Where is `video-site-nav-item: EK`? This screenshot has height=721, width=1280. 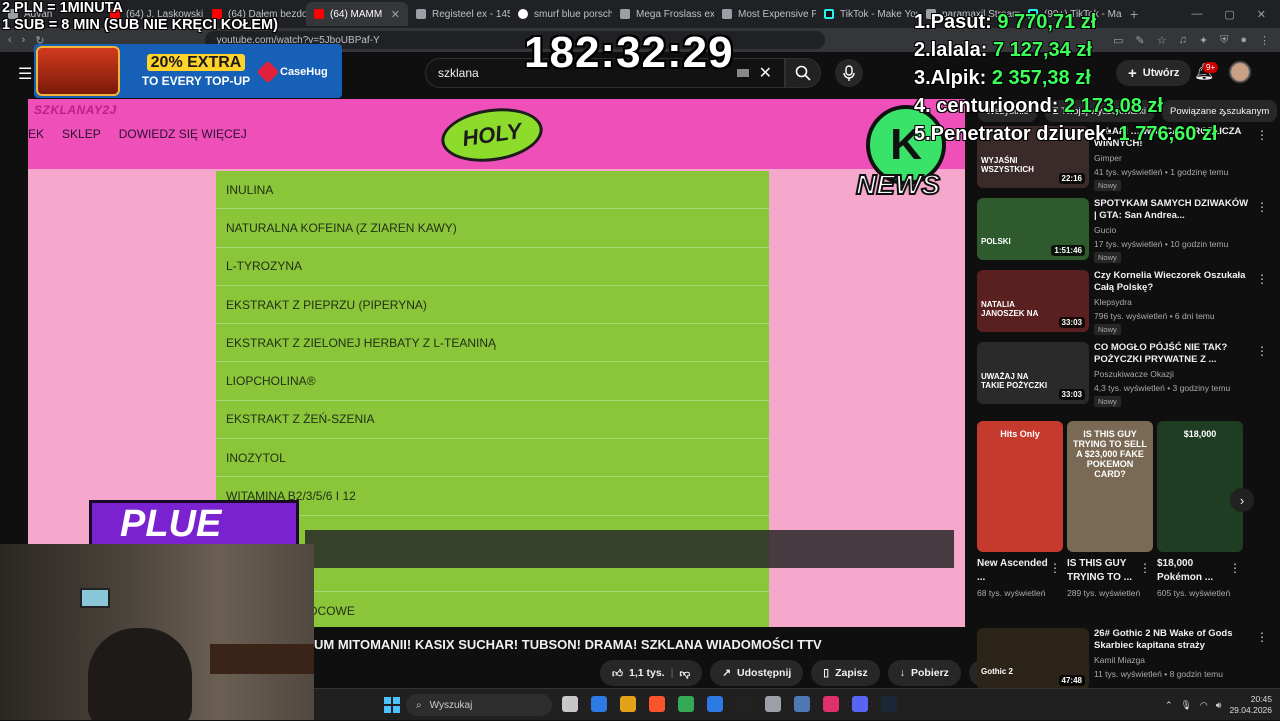
video-site-nav-item: EK is located at coordinates (36, 134).